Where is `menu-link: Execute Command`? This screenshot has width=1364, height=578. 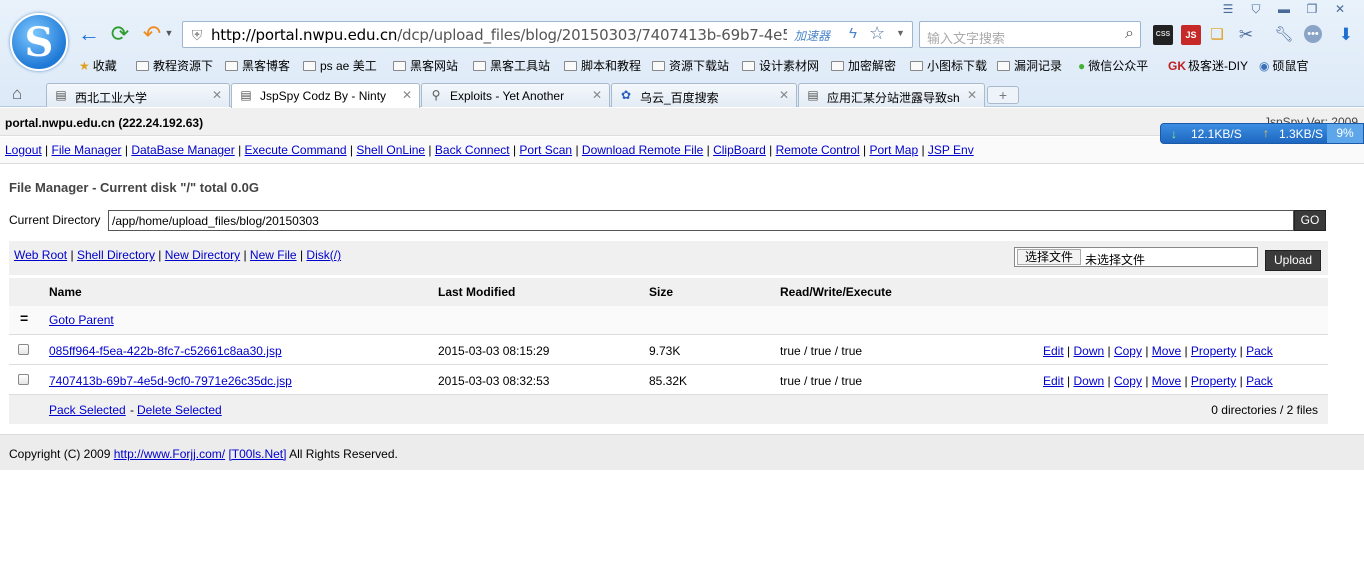 menu-link: Execute Command is located at coordinates (296, 150).